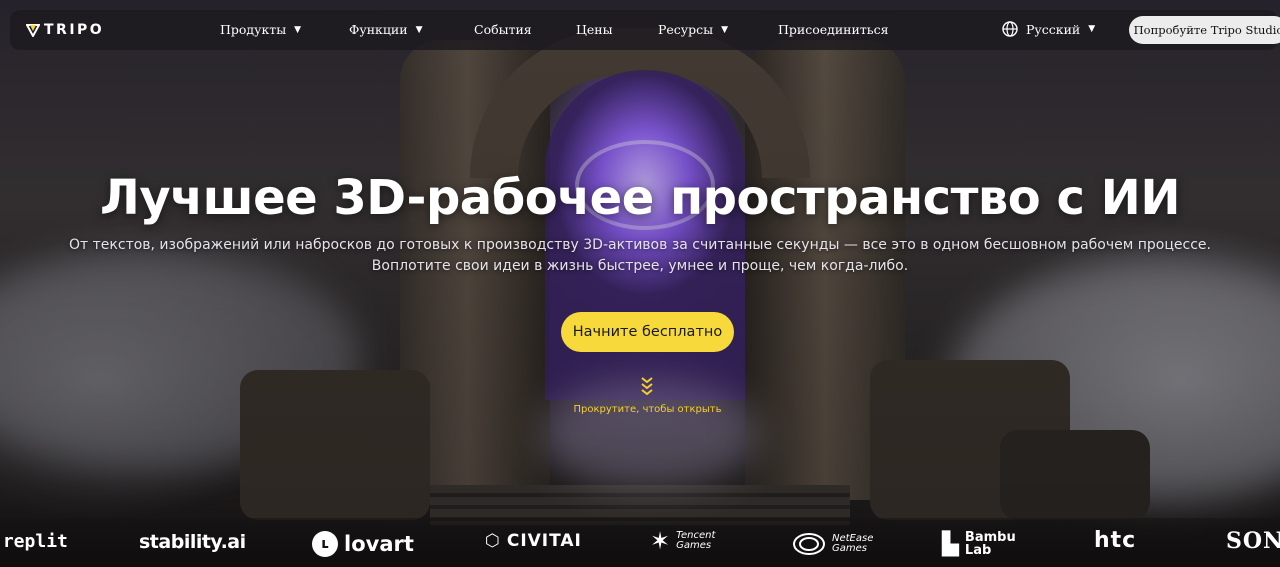 The width and height of the screenshot is (1280, 567). I want to click on sony-logo: SONY, so click(1253, 541).